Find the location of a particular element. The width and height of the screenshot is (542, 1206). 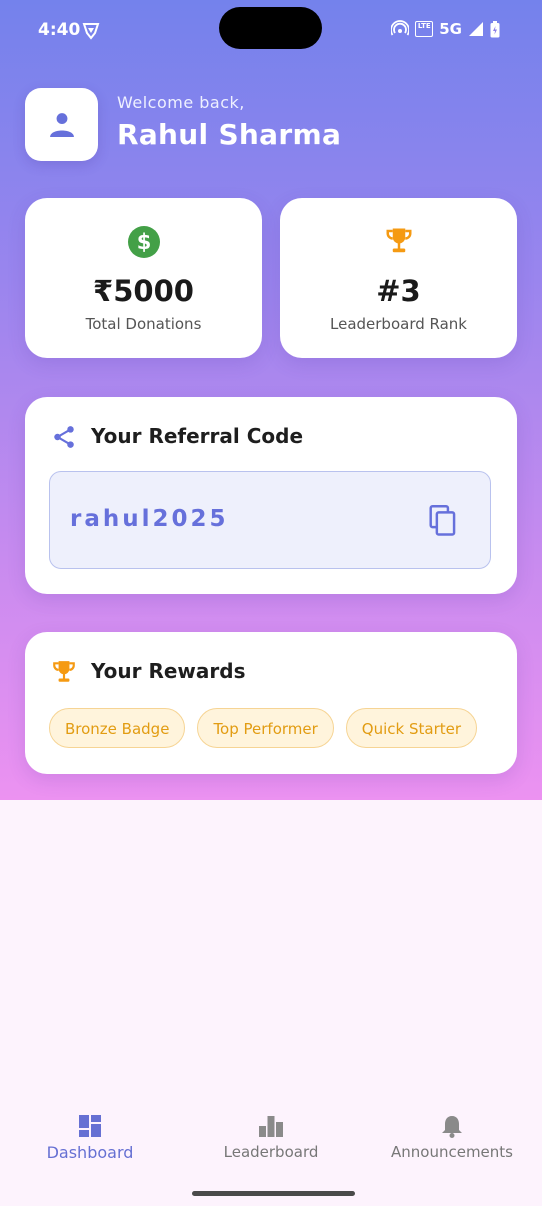

status-icons: LTE 5G is located at coordinates (445, 29).